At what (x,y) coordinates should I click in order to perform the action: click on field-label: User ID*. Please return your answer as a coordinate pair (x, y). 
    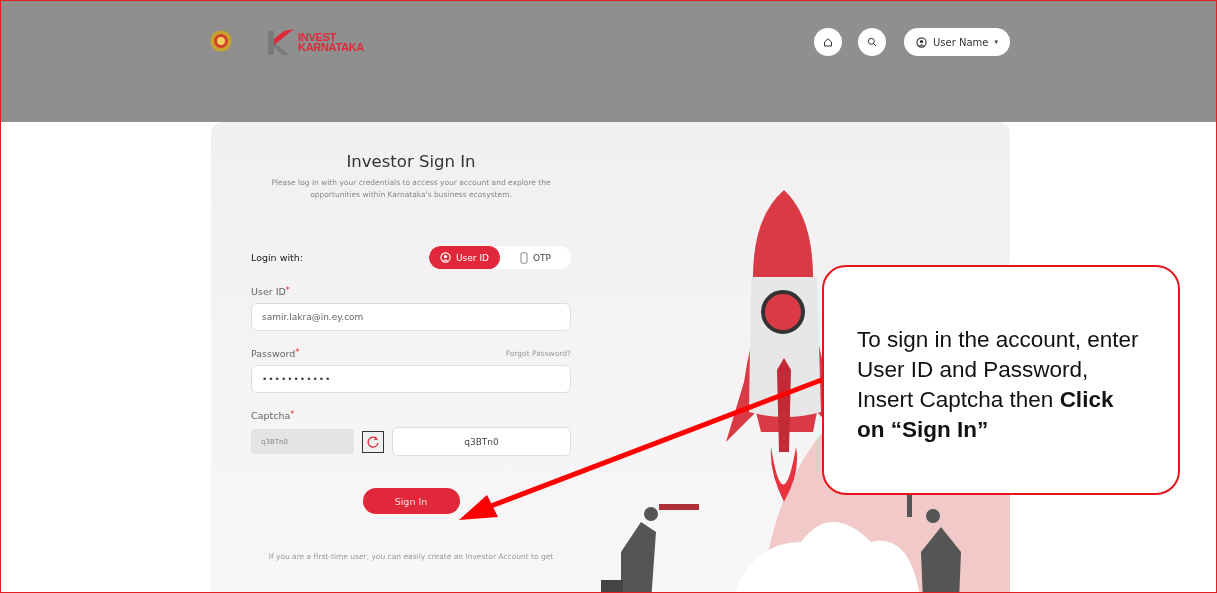
    Looking at the image, I should click on (270, 291).